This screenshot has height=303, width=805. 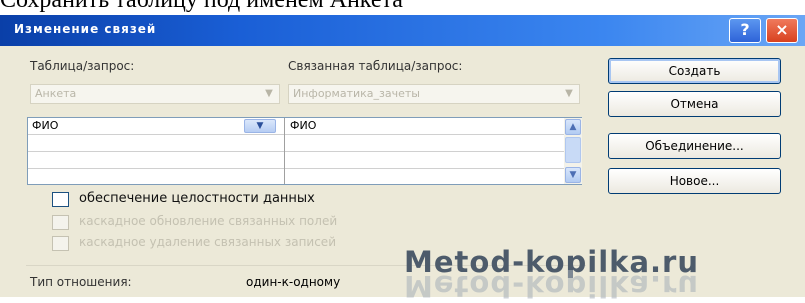 What do you see at coordinates (551, 286) in the screenshot?
I see `watermark-reflection: Metod-kopilka.ru` at bounding box center [551, 286].